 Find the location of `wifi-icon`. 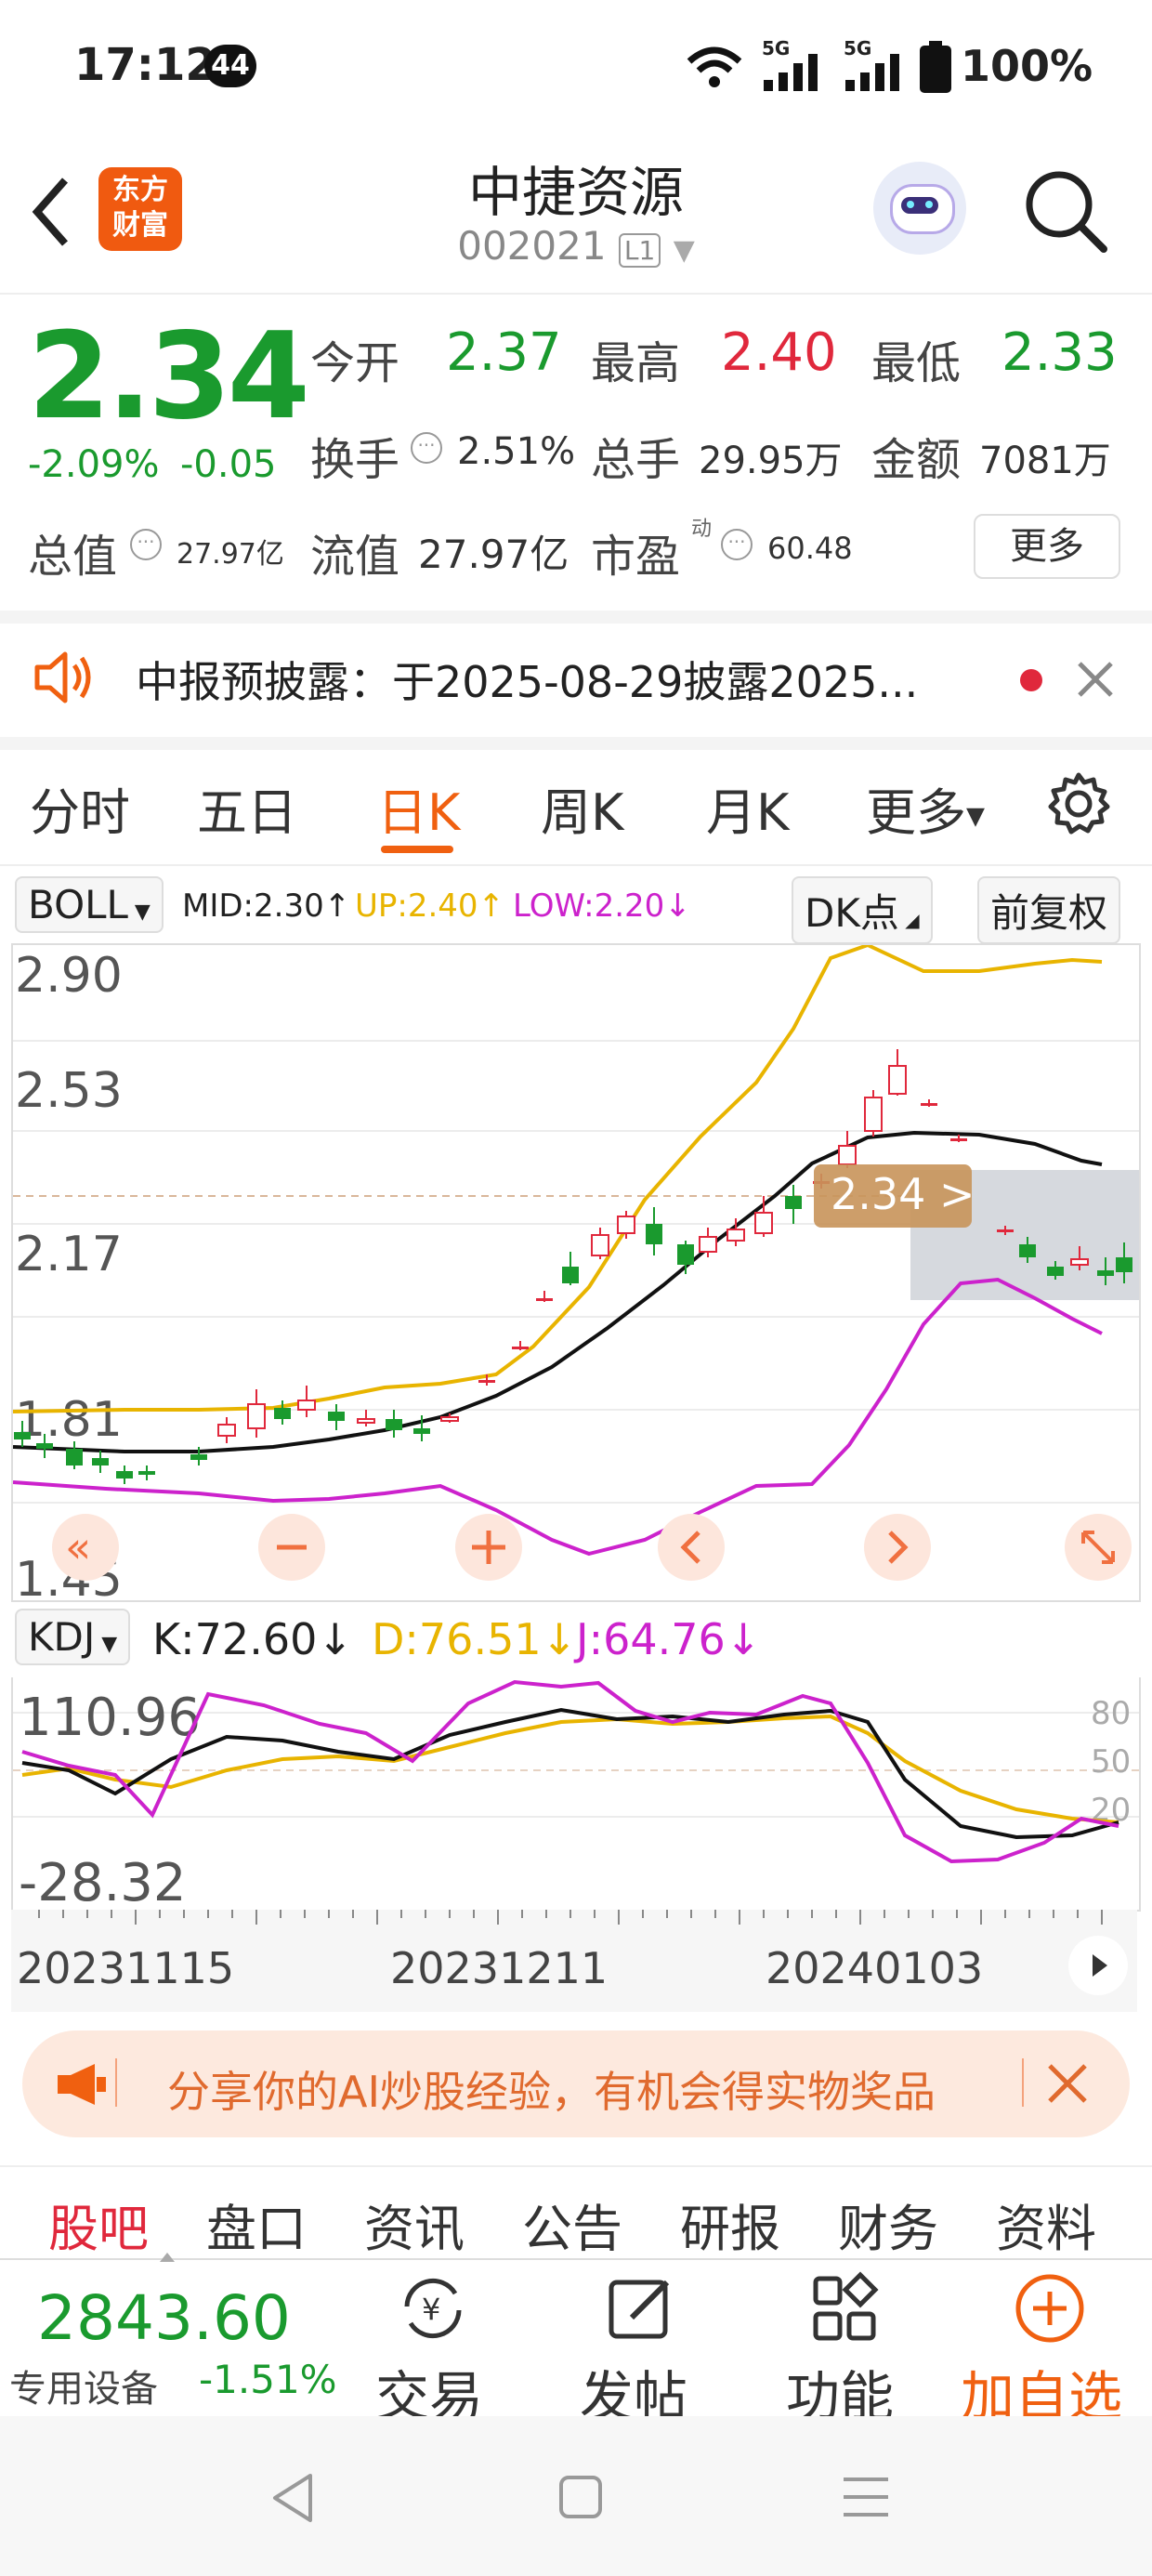

wifi-icon is located at coordinates (714, 66).